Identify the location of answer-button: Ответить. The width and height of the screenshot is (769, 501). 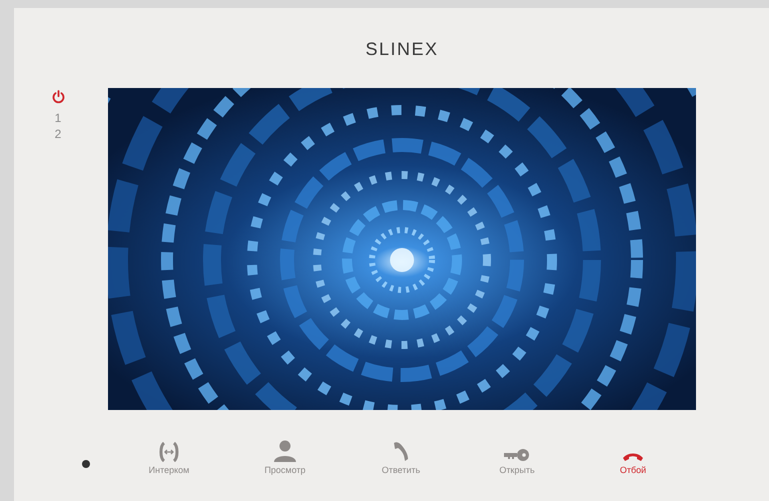
(401, 459).